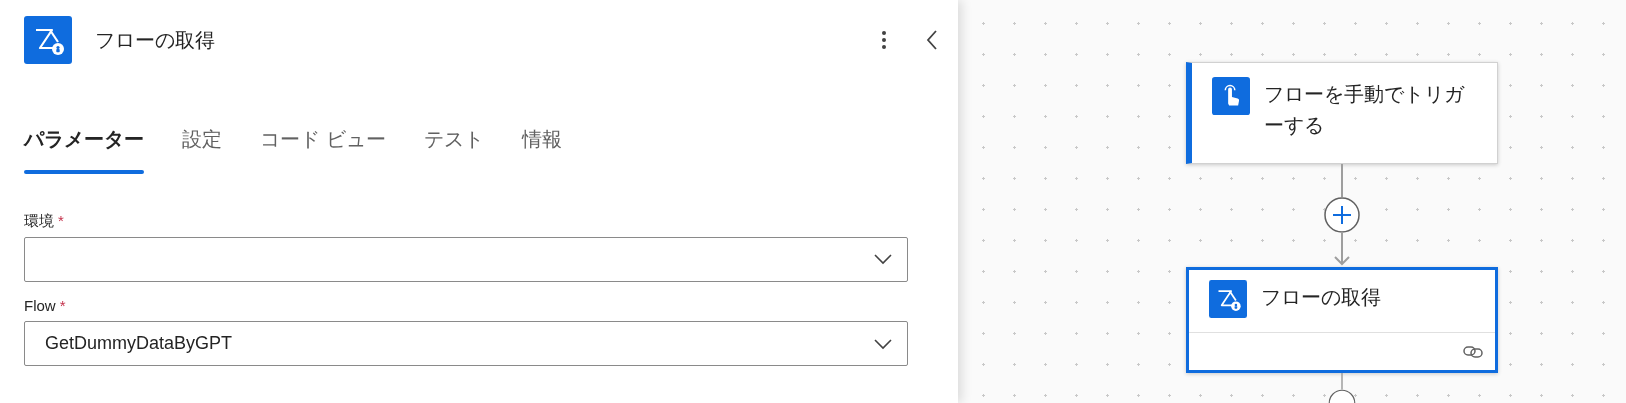 The height and width of the screenshot is (403, 1626). I want to click on link-icon, so click(1473, 351).